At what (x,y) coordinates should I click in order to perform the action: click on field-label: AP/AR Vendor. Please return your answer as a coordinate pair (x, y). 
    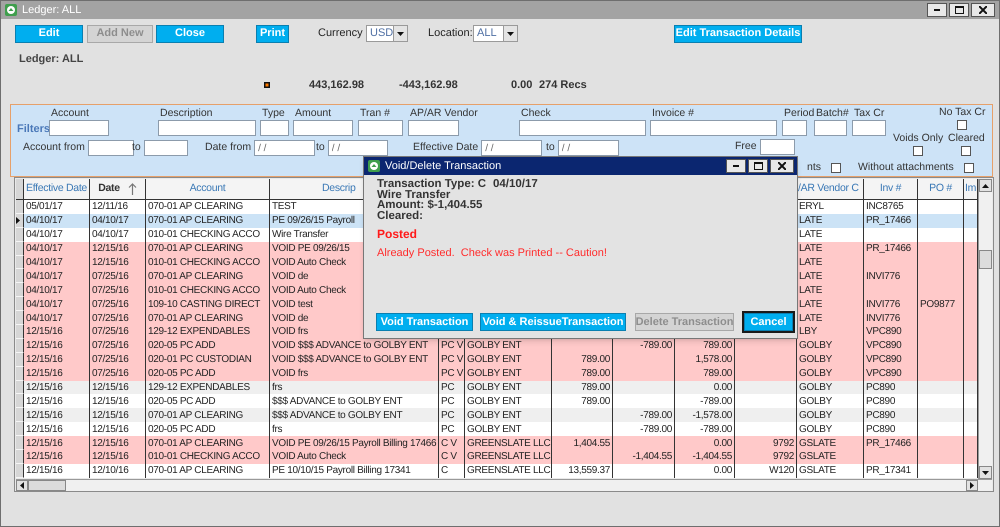
    Looking at the image, I should click on (443, 113).